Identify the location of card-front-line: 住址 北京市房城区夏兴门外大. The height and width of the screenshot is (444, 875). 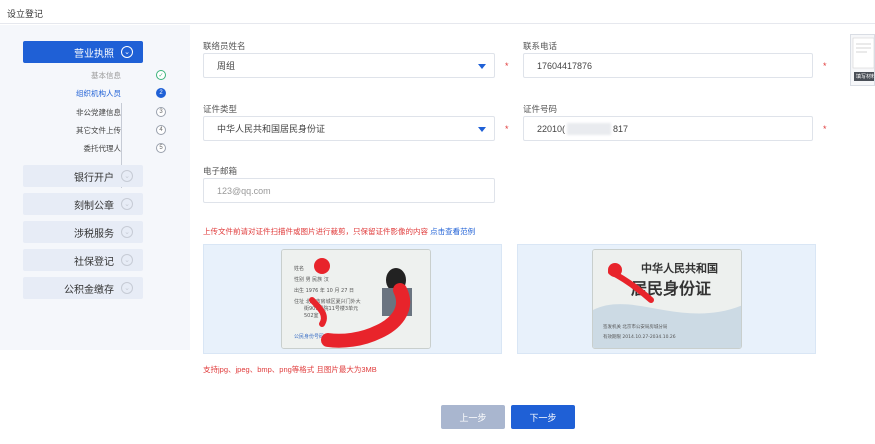
(327, 301).